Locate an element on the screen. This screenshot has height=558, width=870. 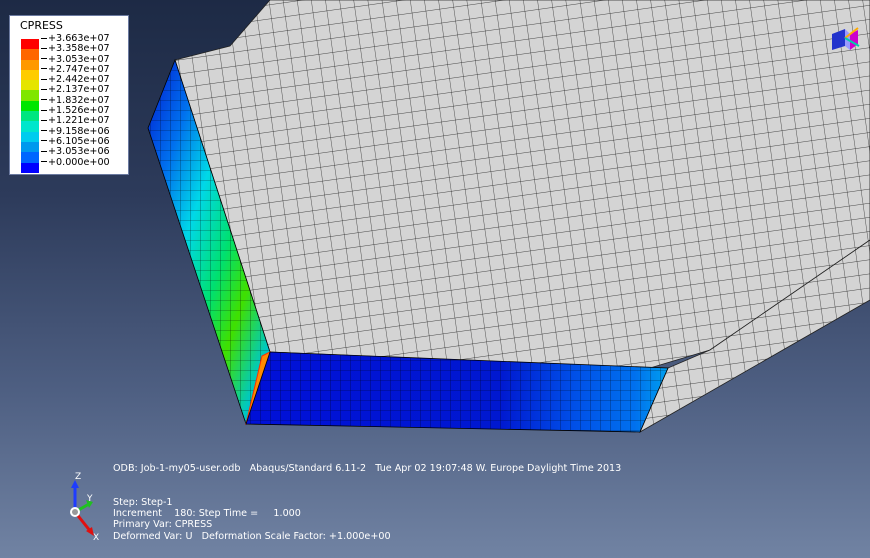
increment-info: Increment 180: Step Time = 1.000 is located at coordinates (207, 513).